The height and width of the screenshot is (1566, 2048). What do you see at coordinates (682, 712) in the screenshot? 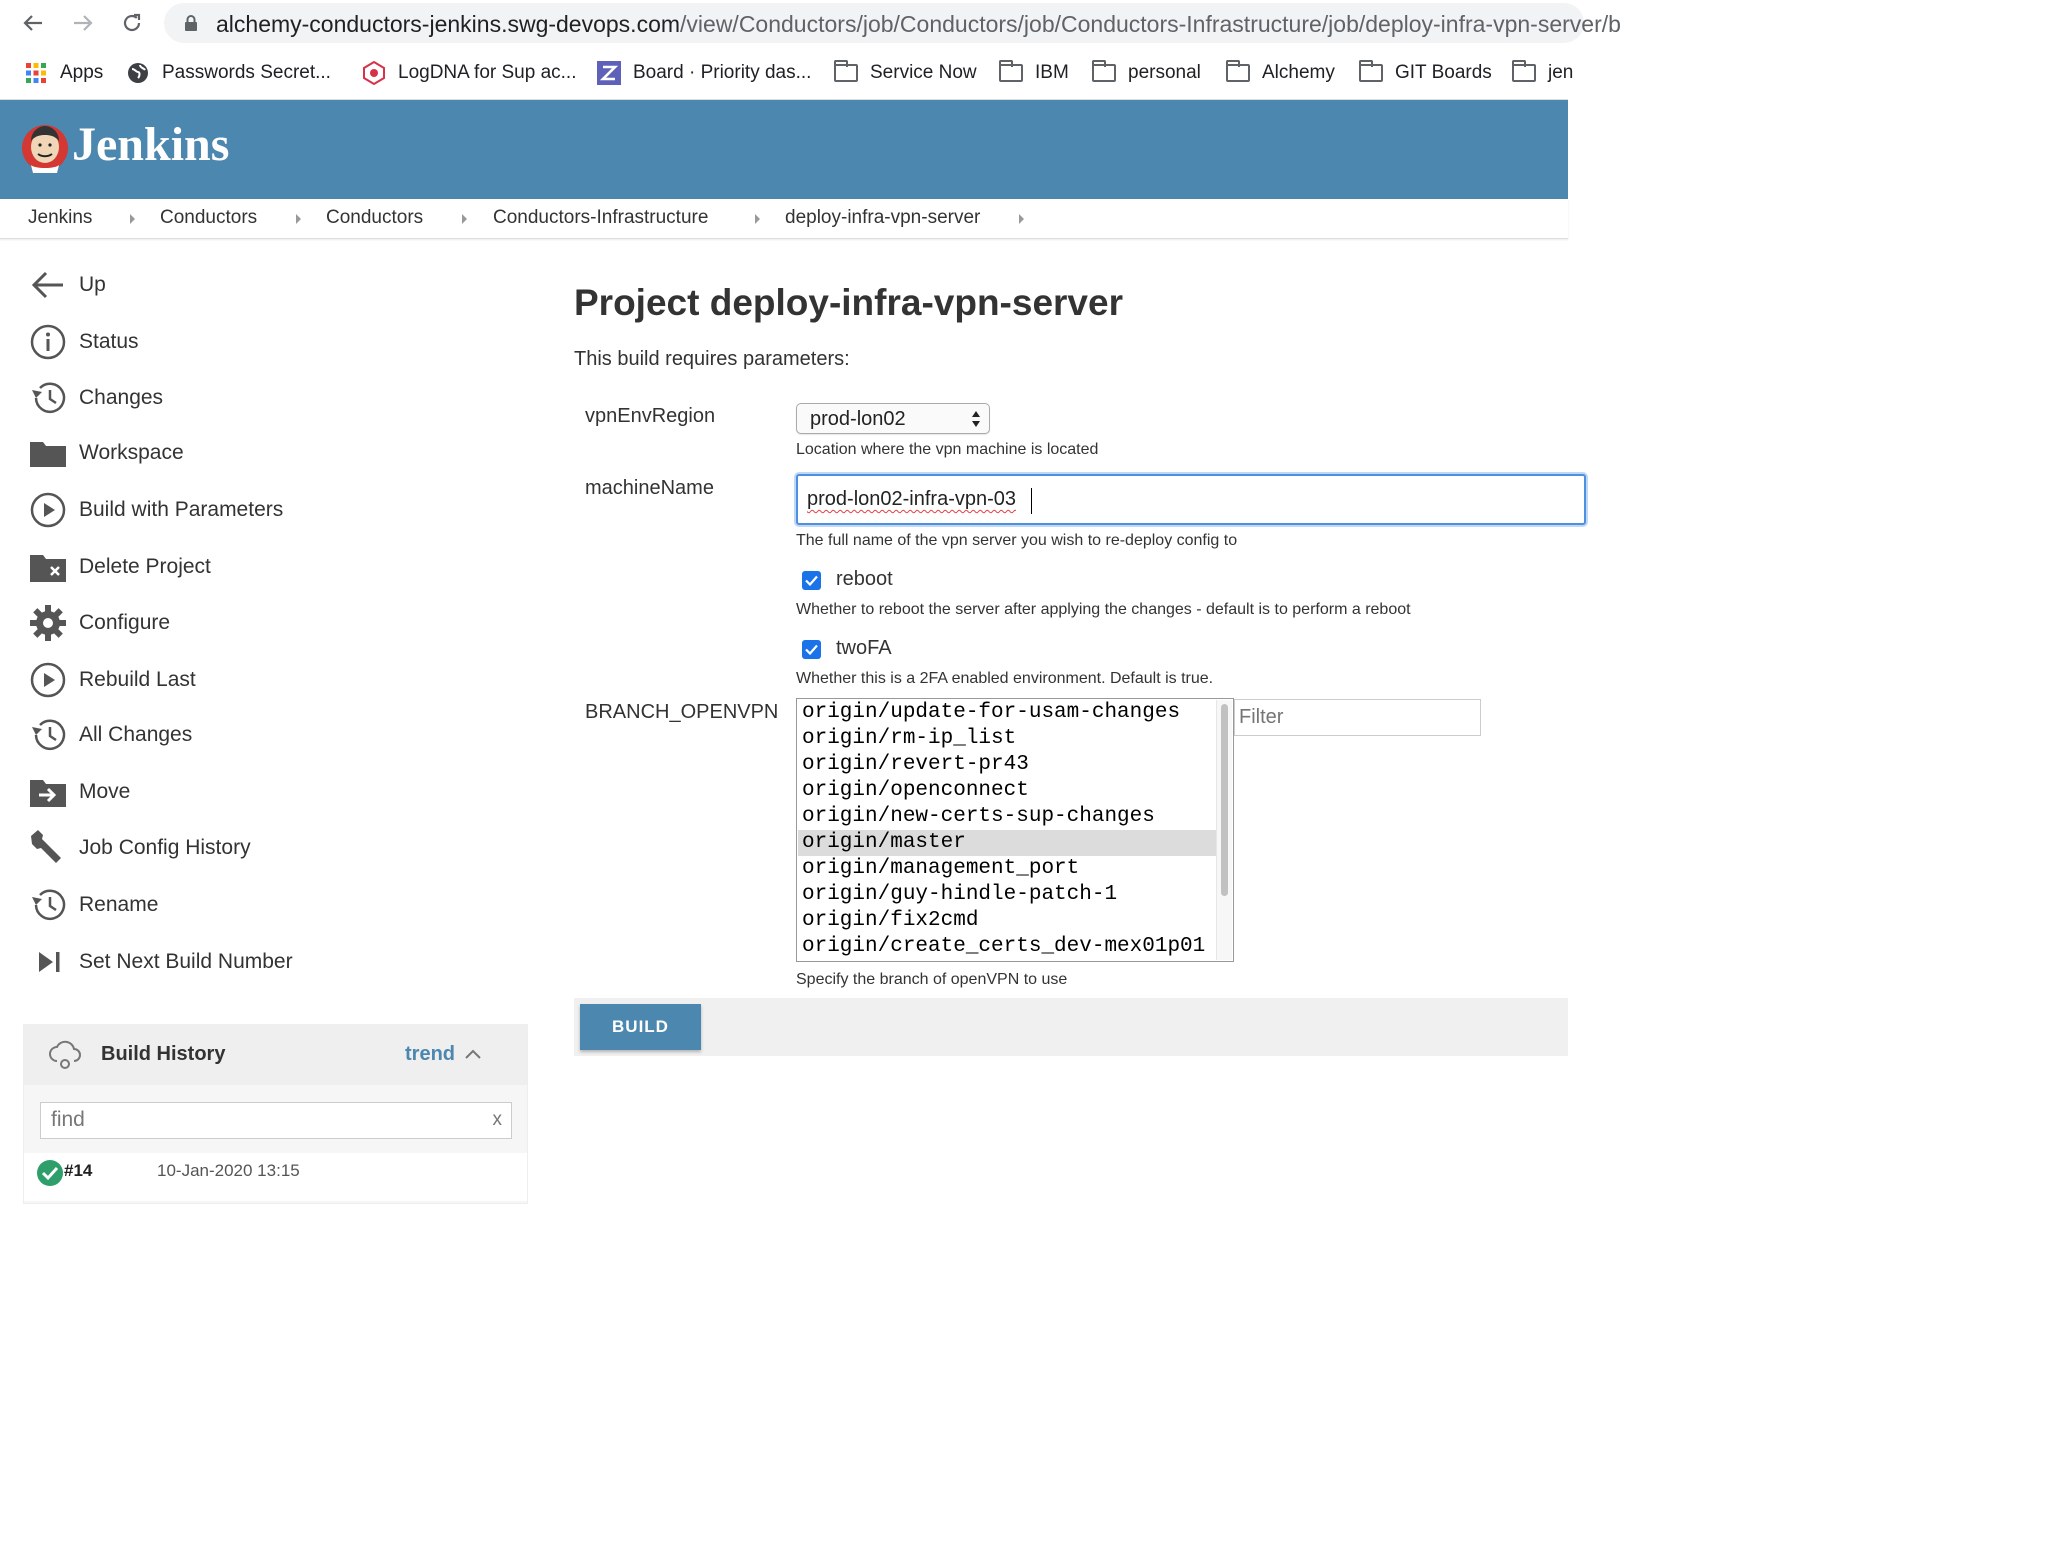
I see `param-label-branch-openvpn: BRANCH_OPENVPN` at bounding box center [682, 712].